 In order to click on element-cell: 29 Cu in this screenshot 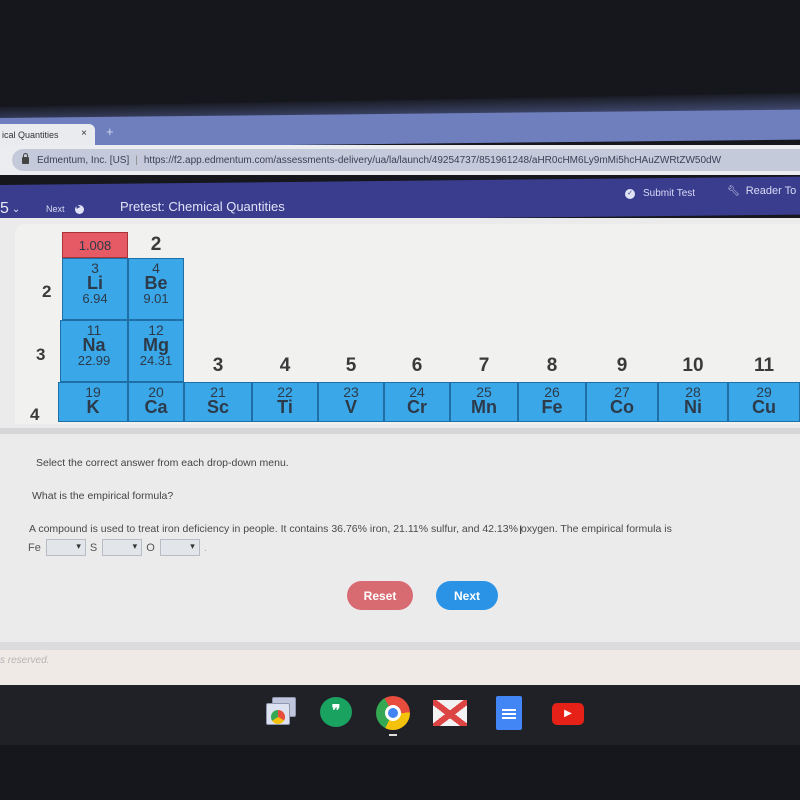, I will do `click(764, 402)`.